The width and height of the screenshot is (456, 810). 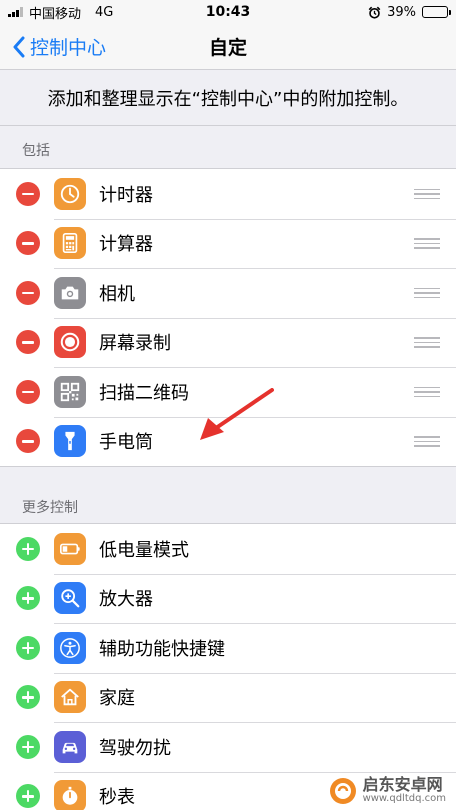 I want to click on camera-icon, so click(x=70, y=292).